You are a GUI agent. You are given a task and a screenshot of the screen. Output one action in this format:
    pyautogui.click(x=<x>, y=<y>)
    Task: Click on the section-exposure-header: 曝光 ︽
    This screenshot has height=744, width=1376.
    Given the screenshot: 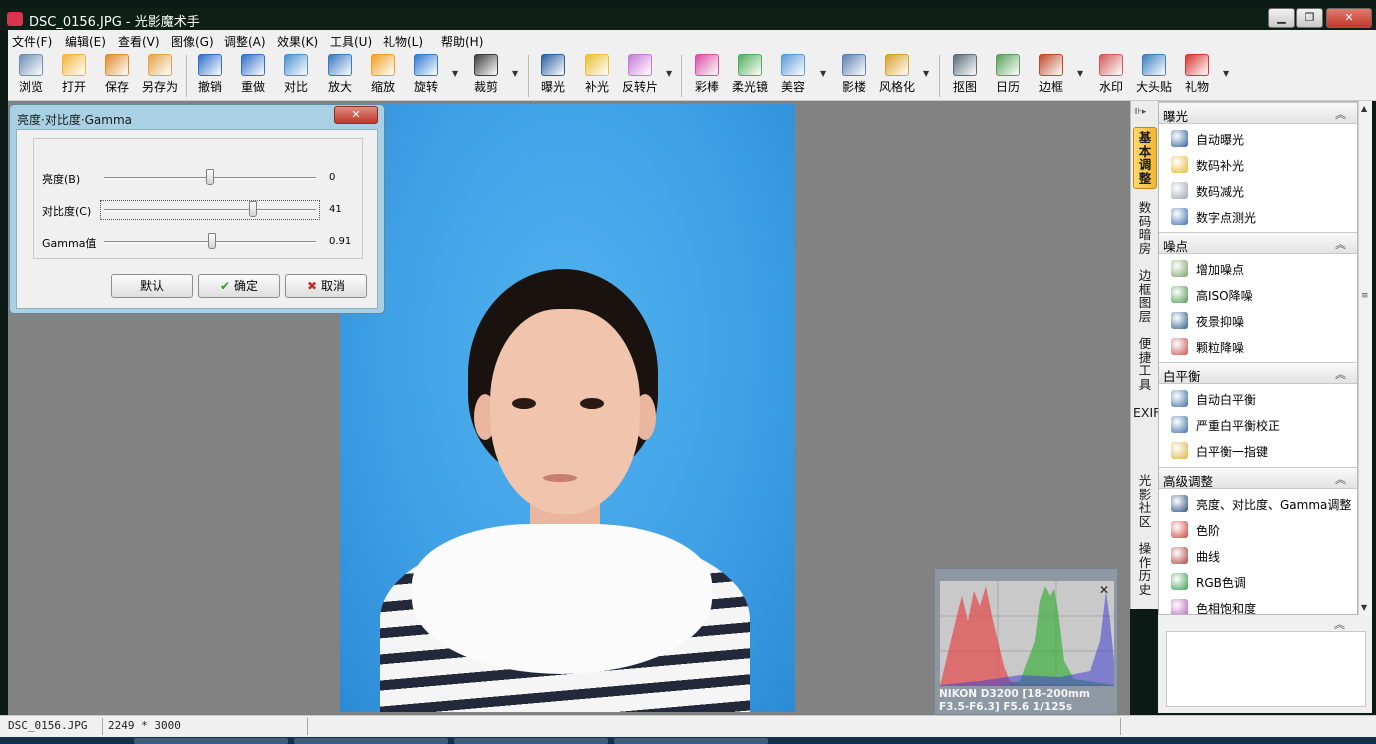 What is the action you would take?
    pyautogui.click(x=1258, y=113)
    